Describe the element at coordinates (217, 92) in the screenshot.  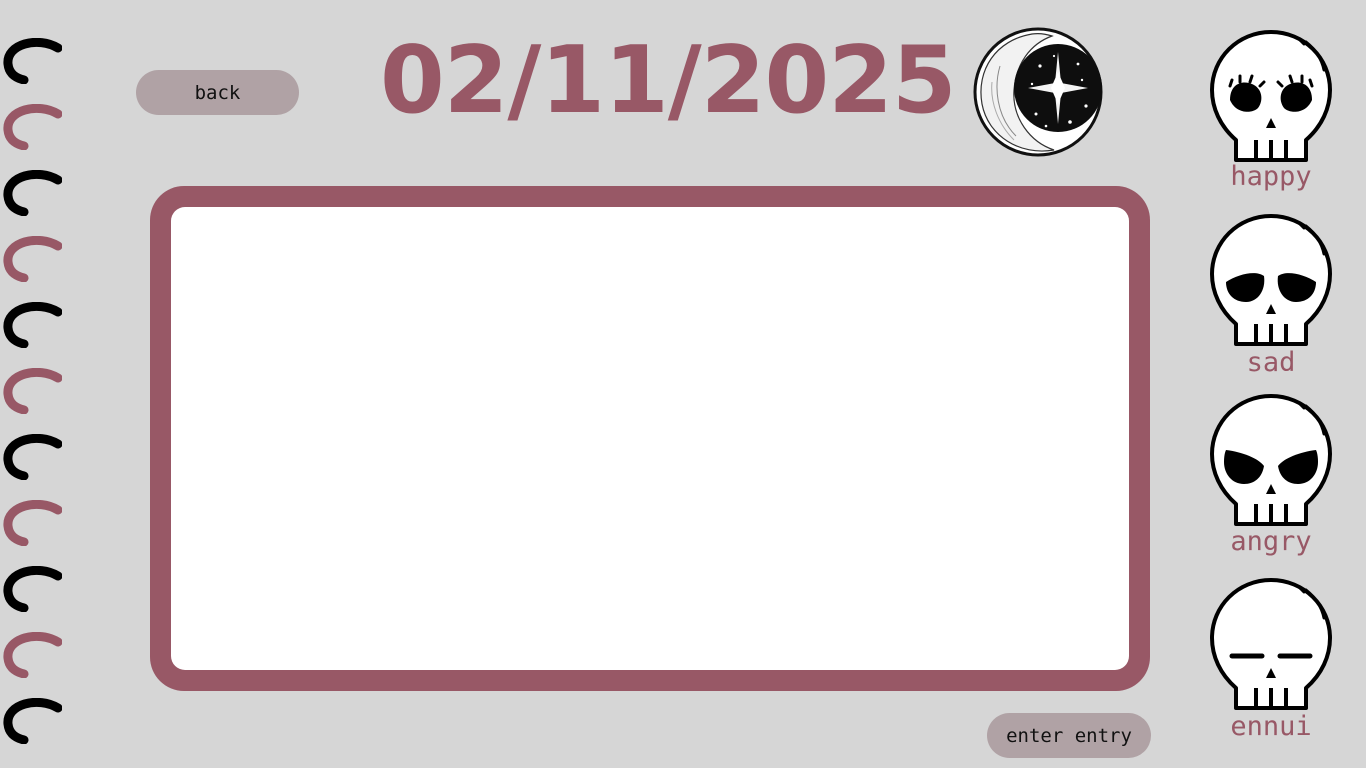
I see `back-button: back` at that location.